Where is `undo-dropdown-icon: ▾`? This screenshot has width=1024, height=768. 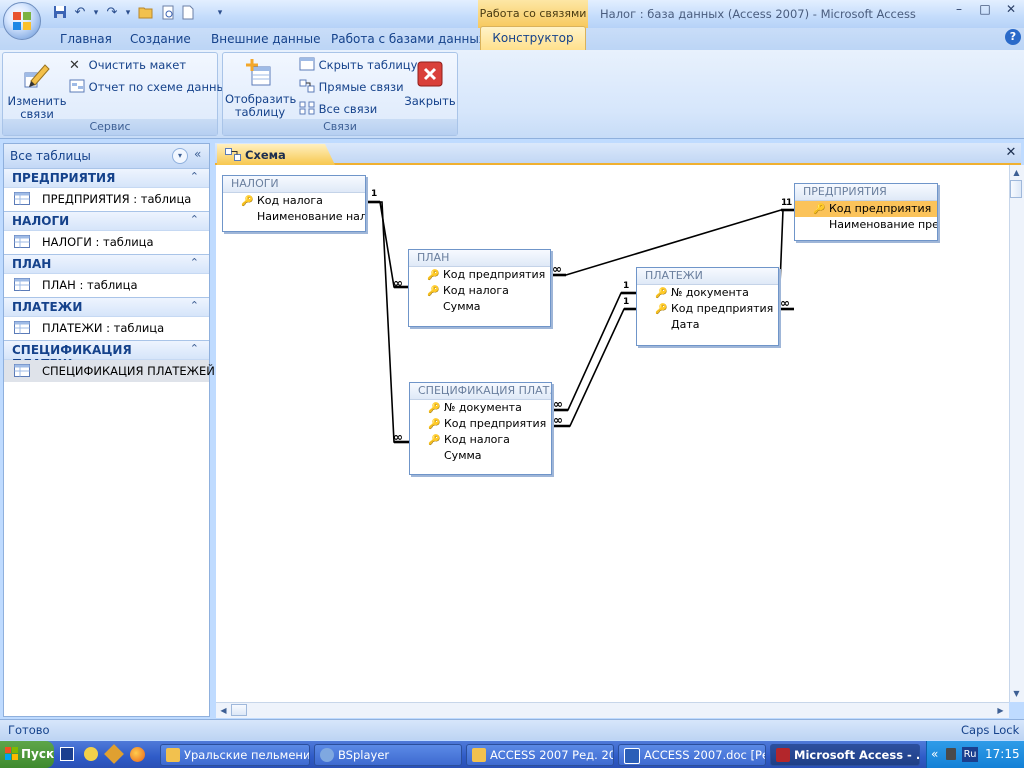
undo-dropdown-icon: ▾ is located at coordinates (96, 13).